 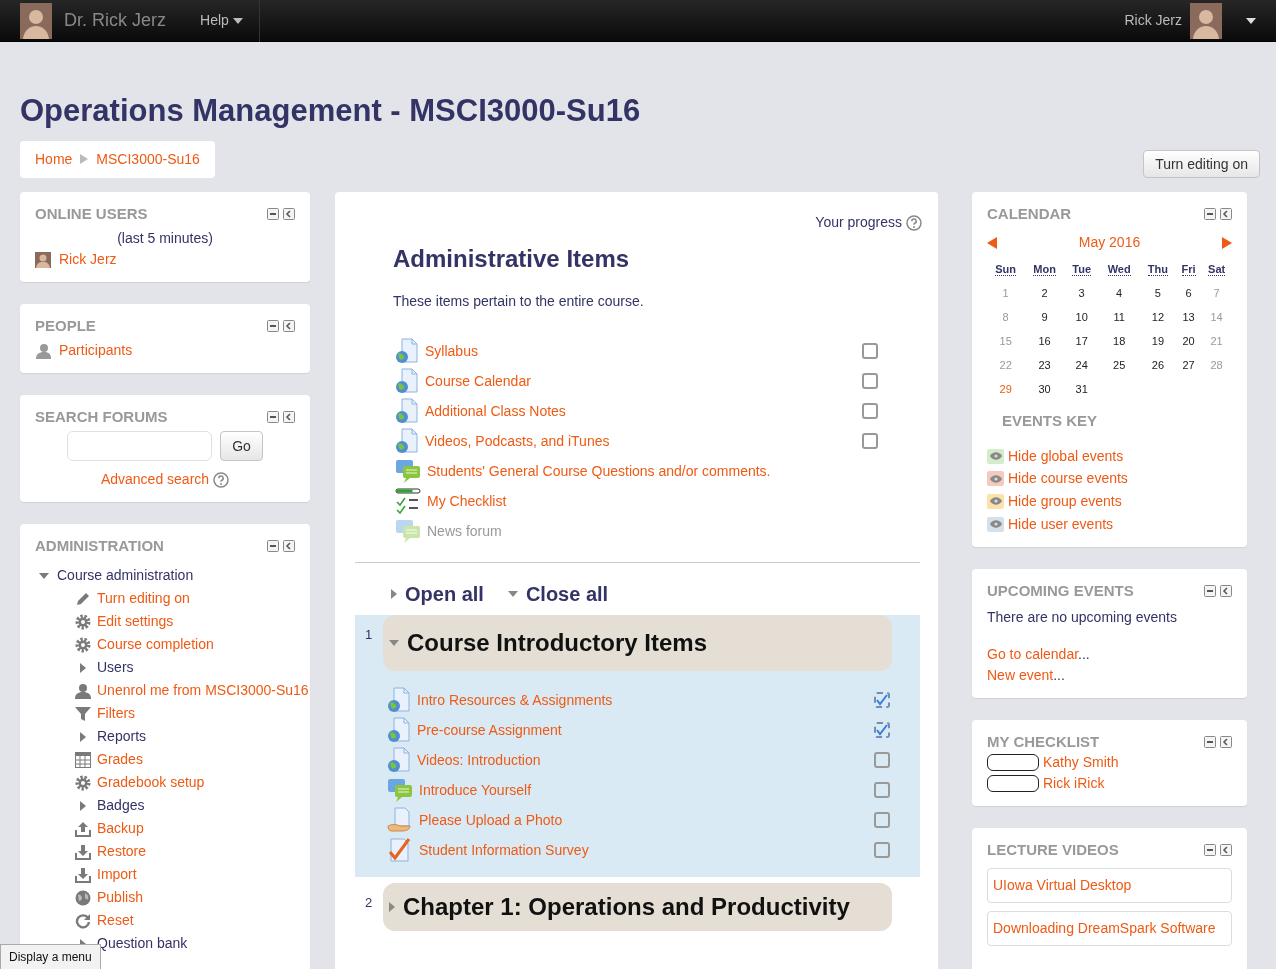 I want to click on event-toggle-link: Hide course events, so click(x=1068, y=479).